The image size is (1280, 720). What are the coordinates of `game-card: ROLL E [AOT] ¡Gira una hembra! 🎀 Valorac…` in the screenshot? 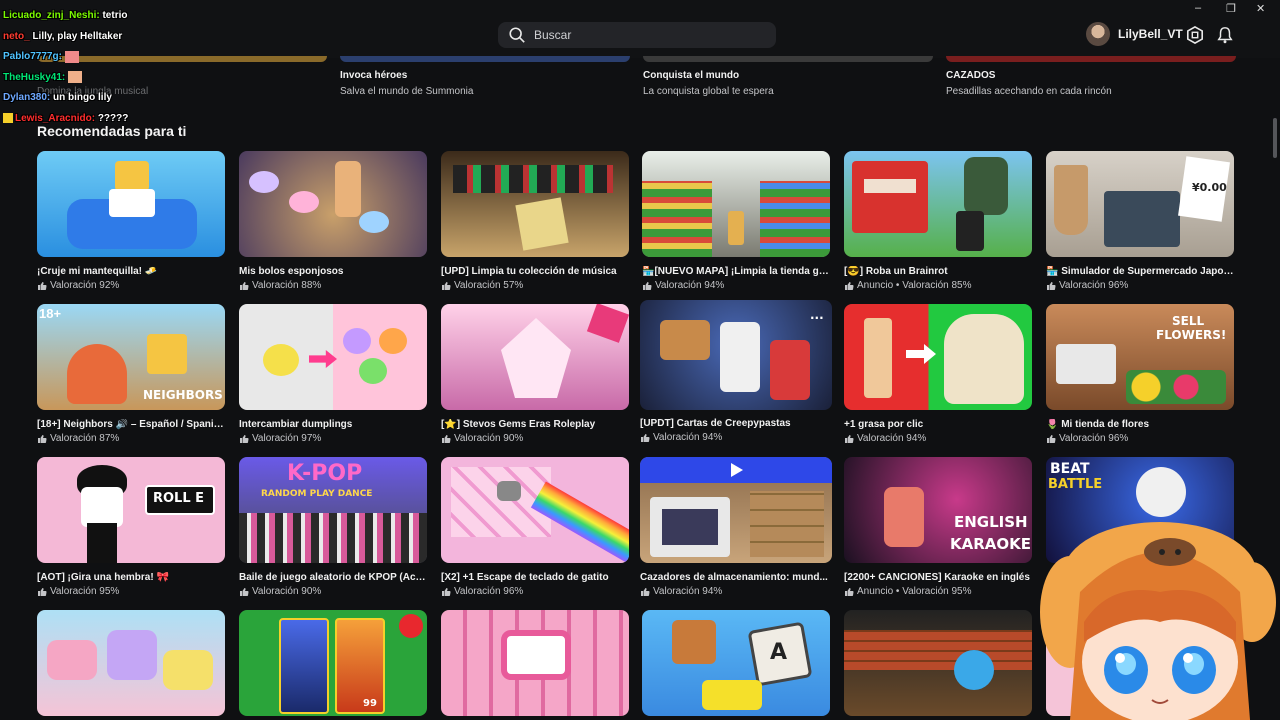 It's located at (131, 527).